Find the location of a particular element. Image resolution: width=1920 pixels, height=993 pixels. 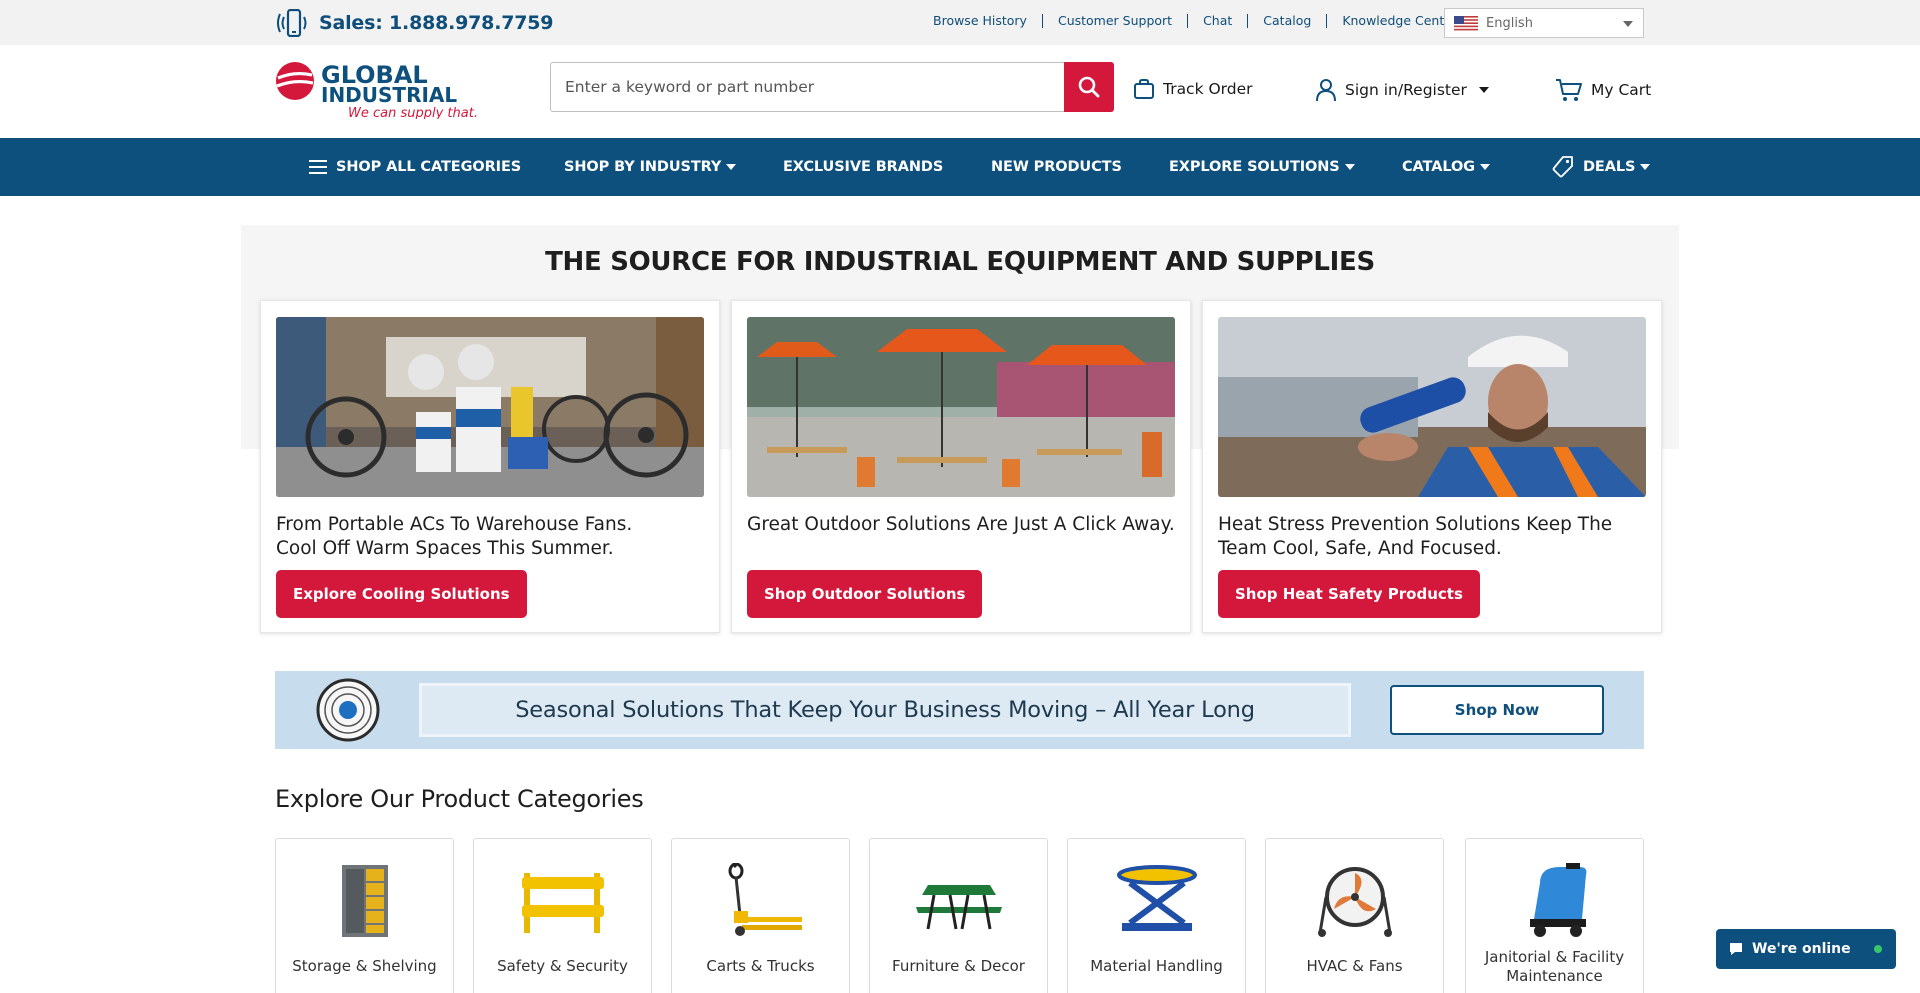

shopping-bag-icon is located at coordinates (1144, 89).